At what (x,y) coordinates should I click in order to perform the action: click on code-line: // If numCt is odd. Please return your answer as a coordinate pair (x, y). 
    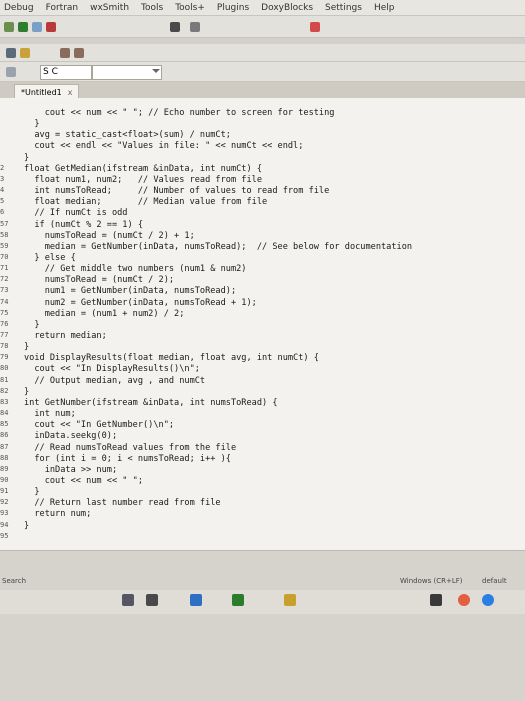
    Looking at the image, I should click on (76, 213).